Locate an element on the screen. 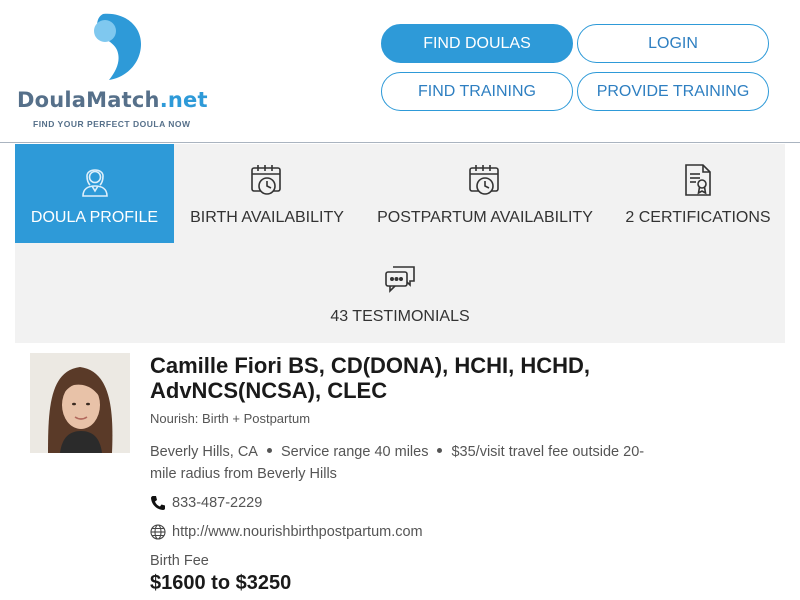  tab-postpartum-availability: POSTPARTUM AVAILABILITY is located at coordinates (485, 193).